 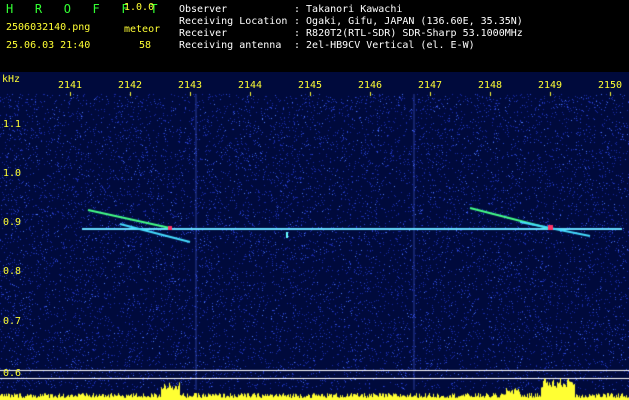 I want to click on x-tick-label: 2144, so click(x=250, y=85).